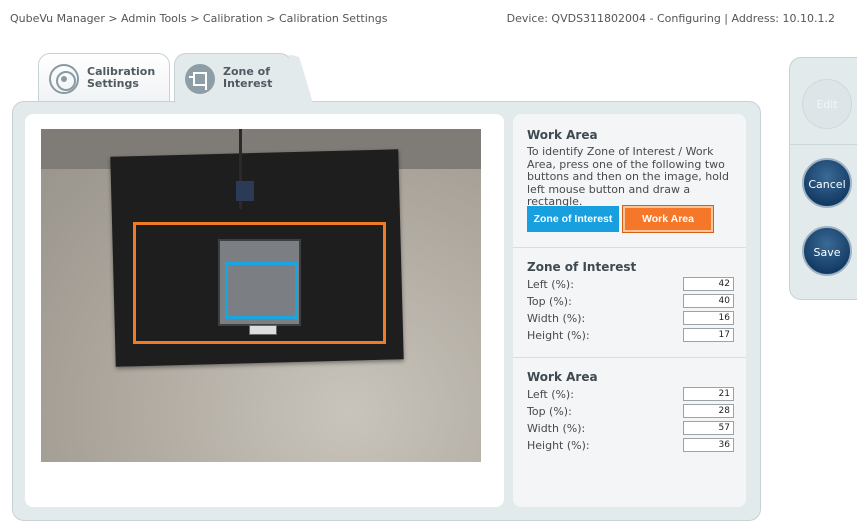  Describe the element at coordinates (827, 183) in the screenshot. I see `cancel-button: Cancel` at that location.